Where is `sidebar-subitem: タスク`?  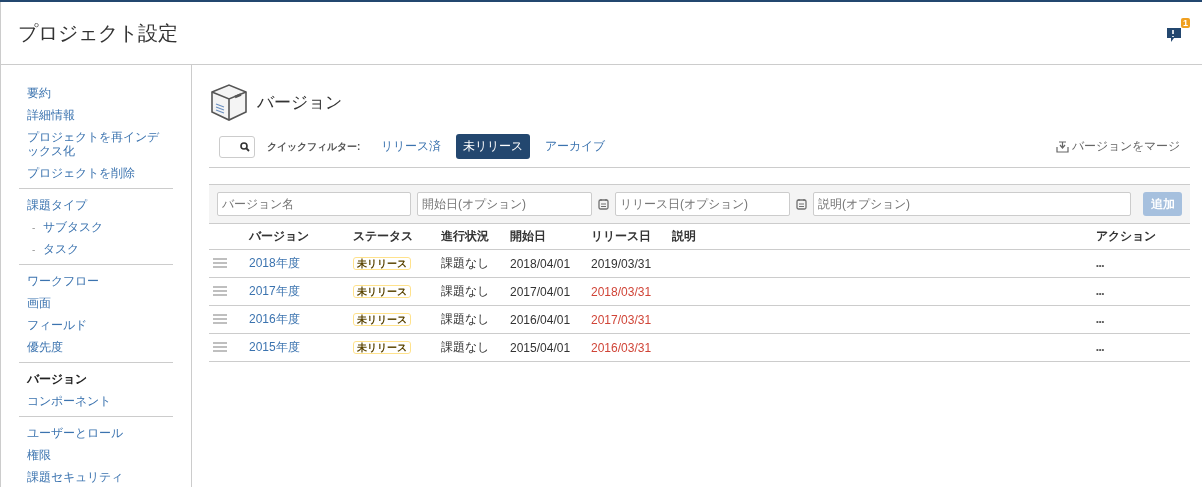
sidebar-subitem: タスク is located at coordinates (61, 249).